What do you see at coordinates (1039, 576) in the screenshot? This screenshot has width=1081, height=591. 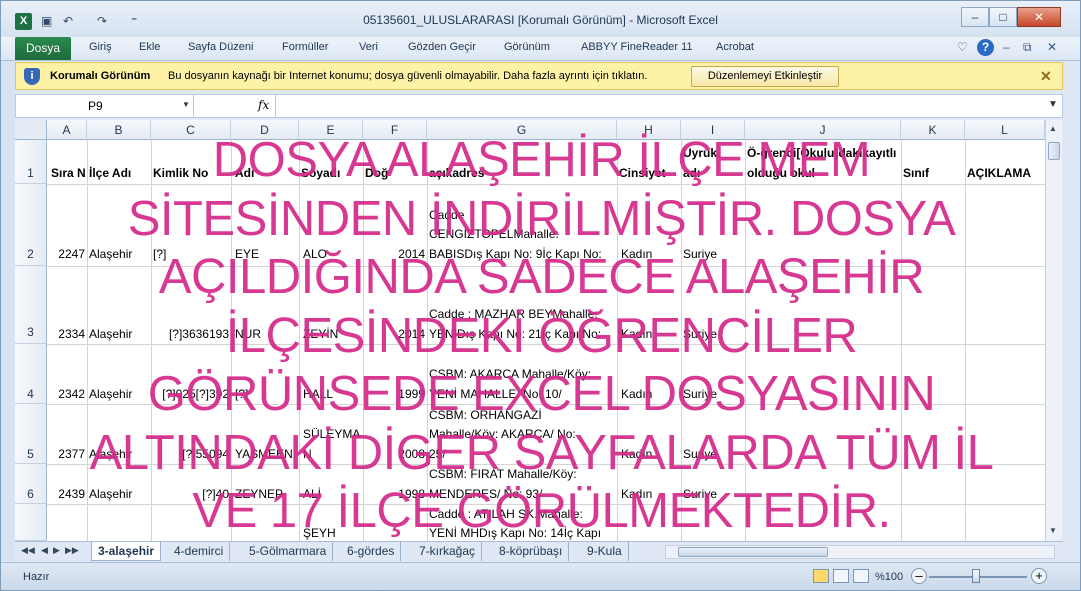 I see `zoom-in-icon: +` at bounding box center [1039, 576].